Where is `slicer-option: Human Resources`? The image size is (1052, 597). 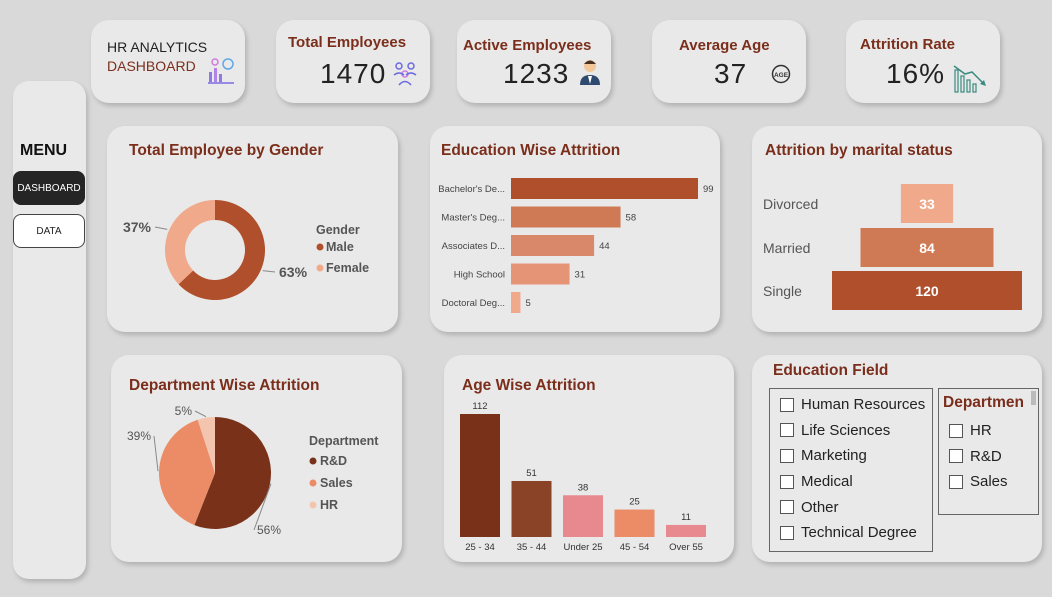
slicer-option: Human Resources is located at coordinates (856, 405).